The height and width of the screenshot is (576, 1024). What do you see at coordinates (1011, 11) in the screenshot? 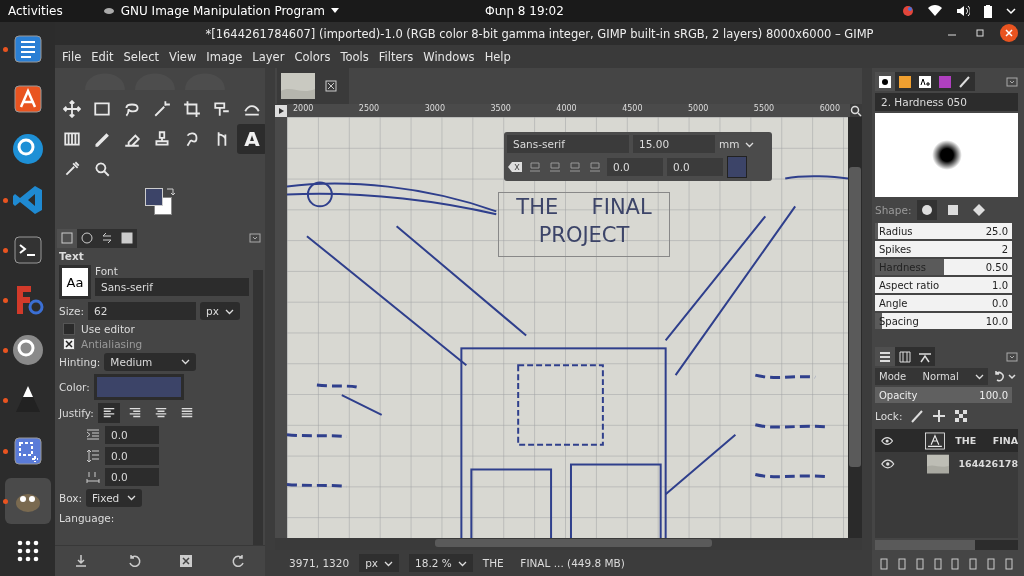
I see `caret-icon` at bounding box center [1011, 11].